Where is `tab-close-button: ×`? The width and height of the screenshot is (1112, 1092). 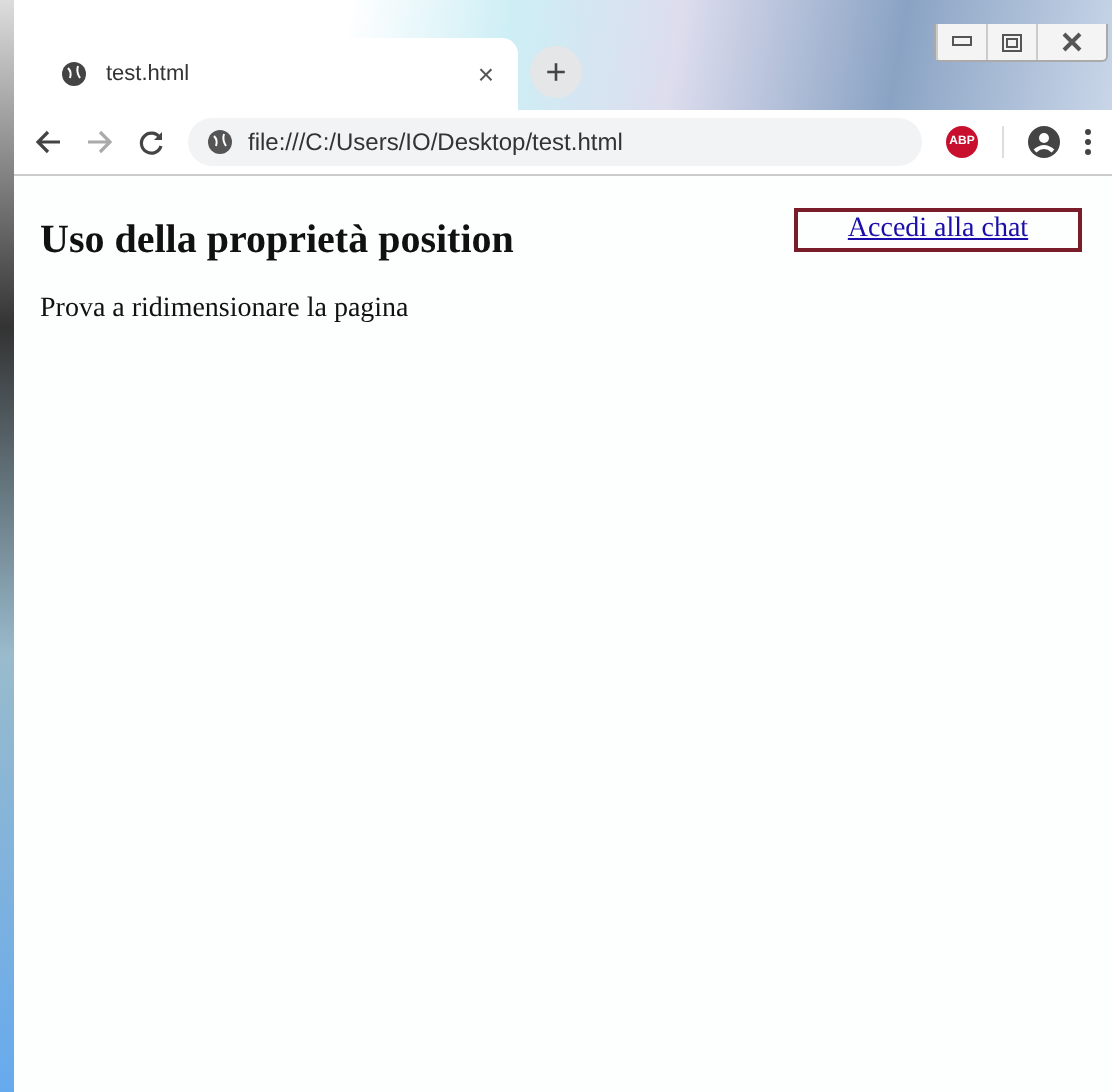 tab-close-button: × is located at coordinates (485, 74).